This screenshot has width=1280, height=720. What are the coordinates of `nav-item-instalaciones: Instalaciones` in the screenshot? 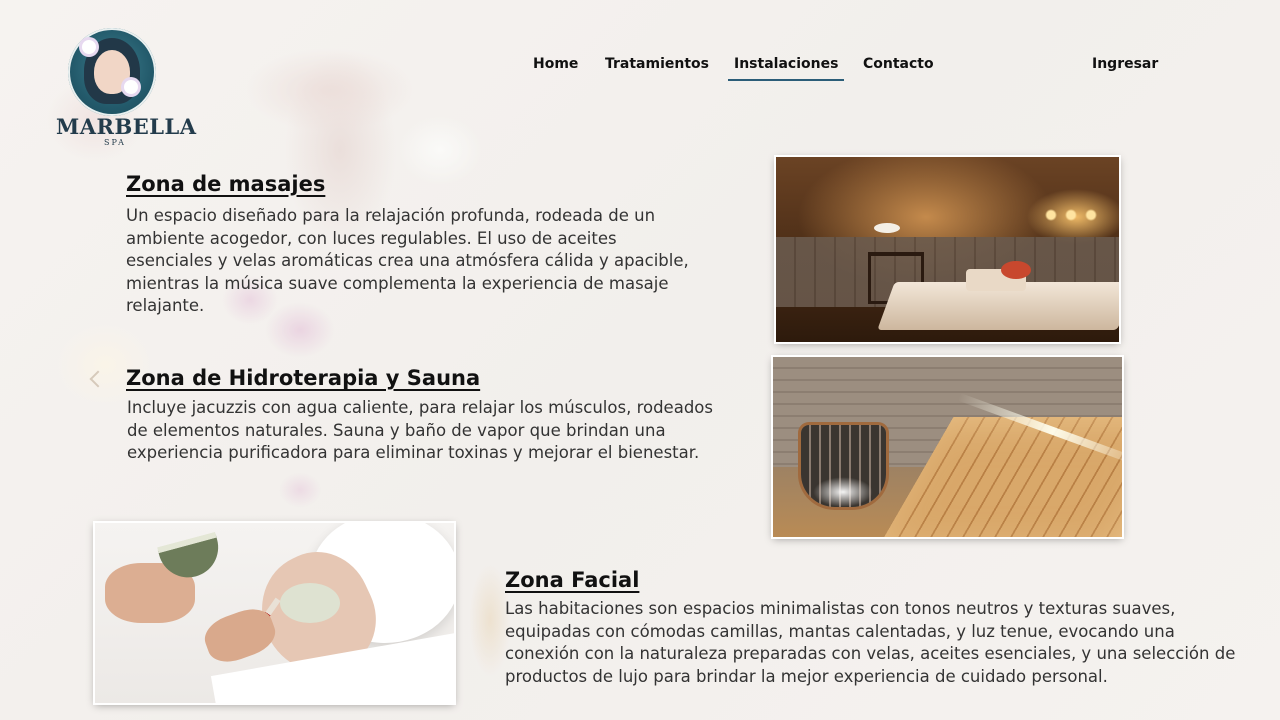 It's located at (786, 68).